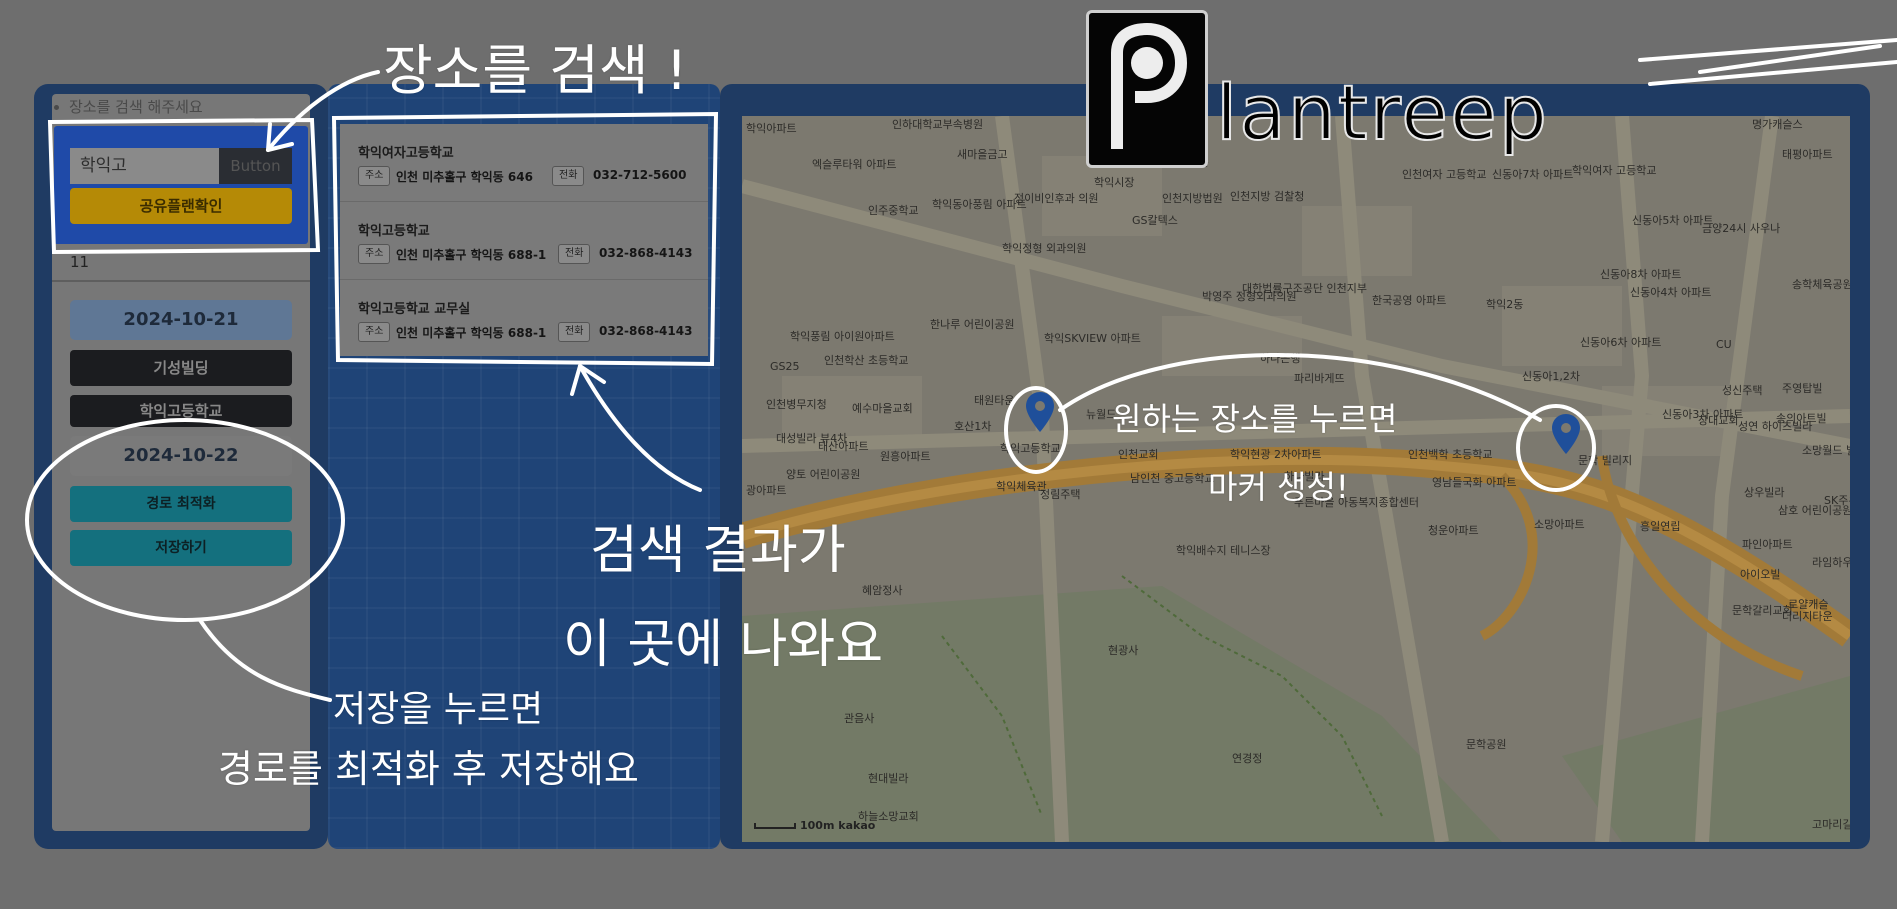  Describe the element at coordinates (406, 153) in the screenshot. I see `result-name: 학익여자고등학교` at that location.